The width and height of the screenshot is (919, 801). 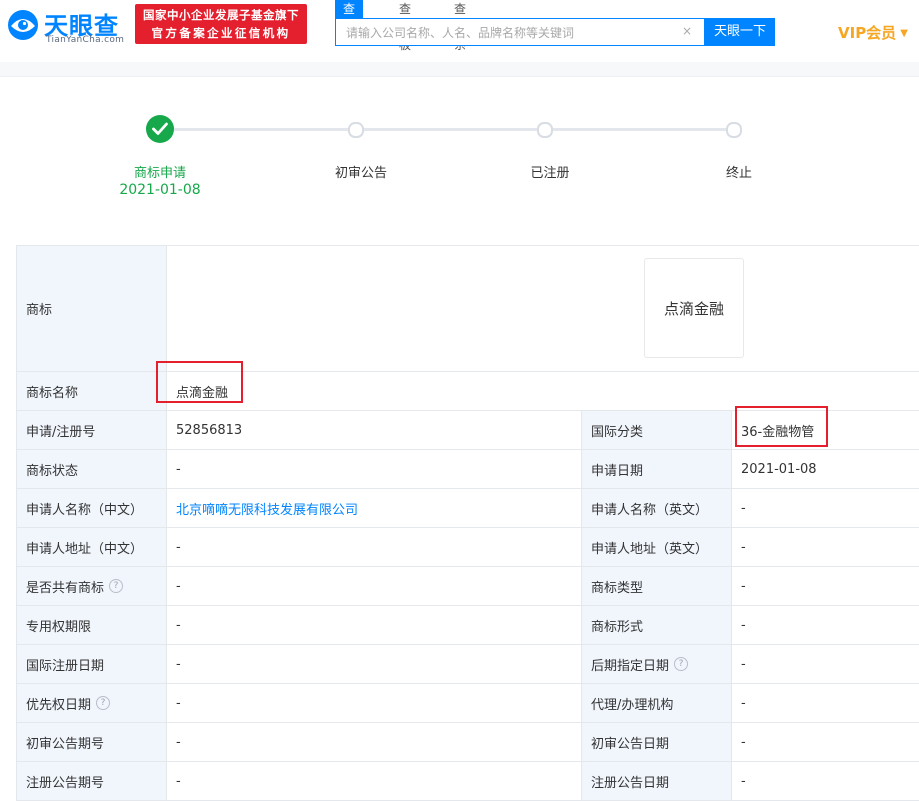 I want to click on table-row: 专用权期限 - 商标形式 -, so click(x=467, y=625).